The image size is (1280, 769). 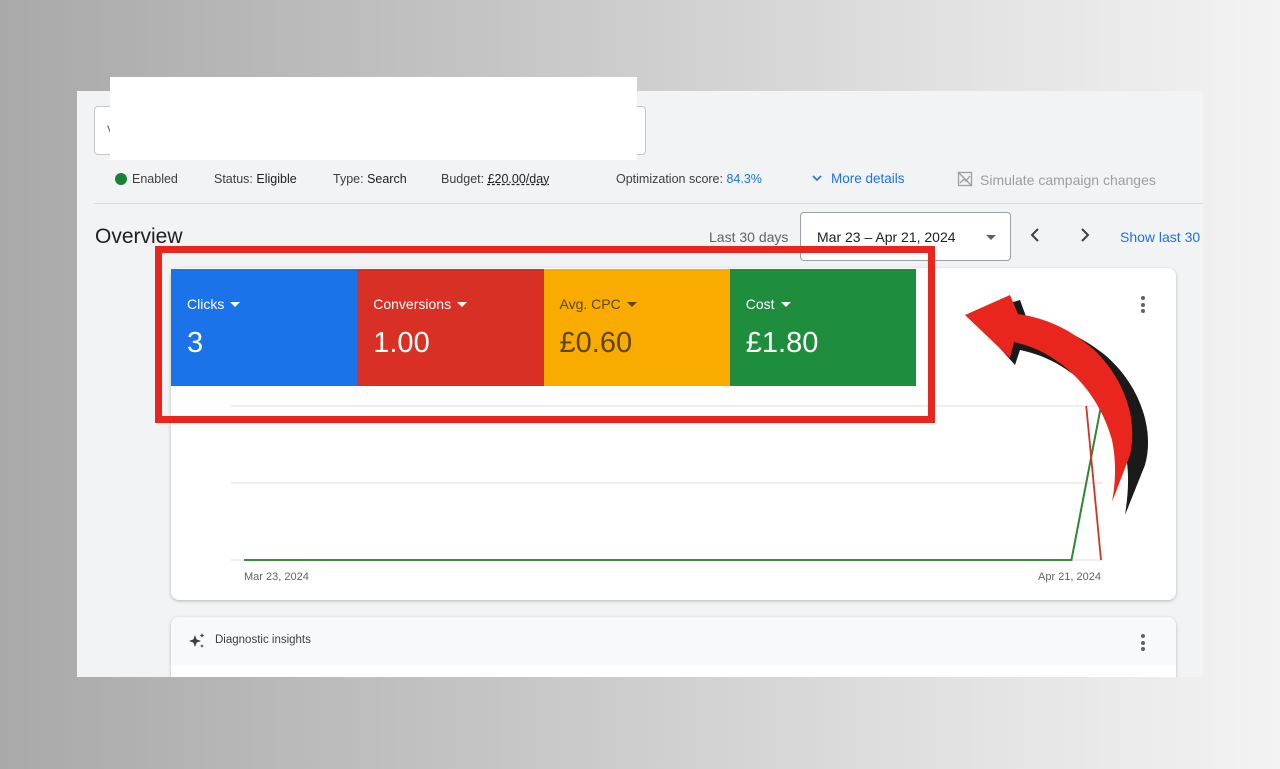 I want to click on chevron-left-icon, so click(x=1036, y=235).